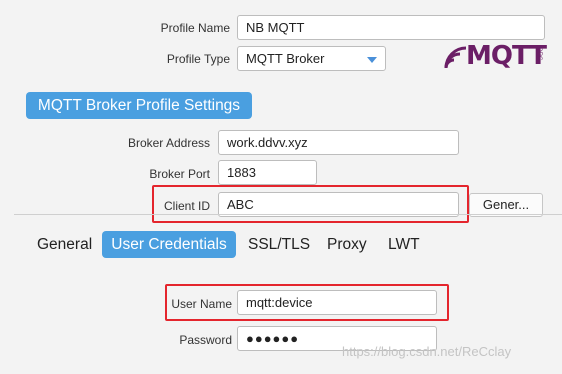 The image size is (562, 374). What do you see at coordinates (372, 60) in the screenshot?
I see `chevron-down-icon` at bounding box center [372, 60].